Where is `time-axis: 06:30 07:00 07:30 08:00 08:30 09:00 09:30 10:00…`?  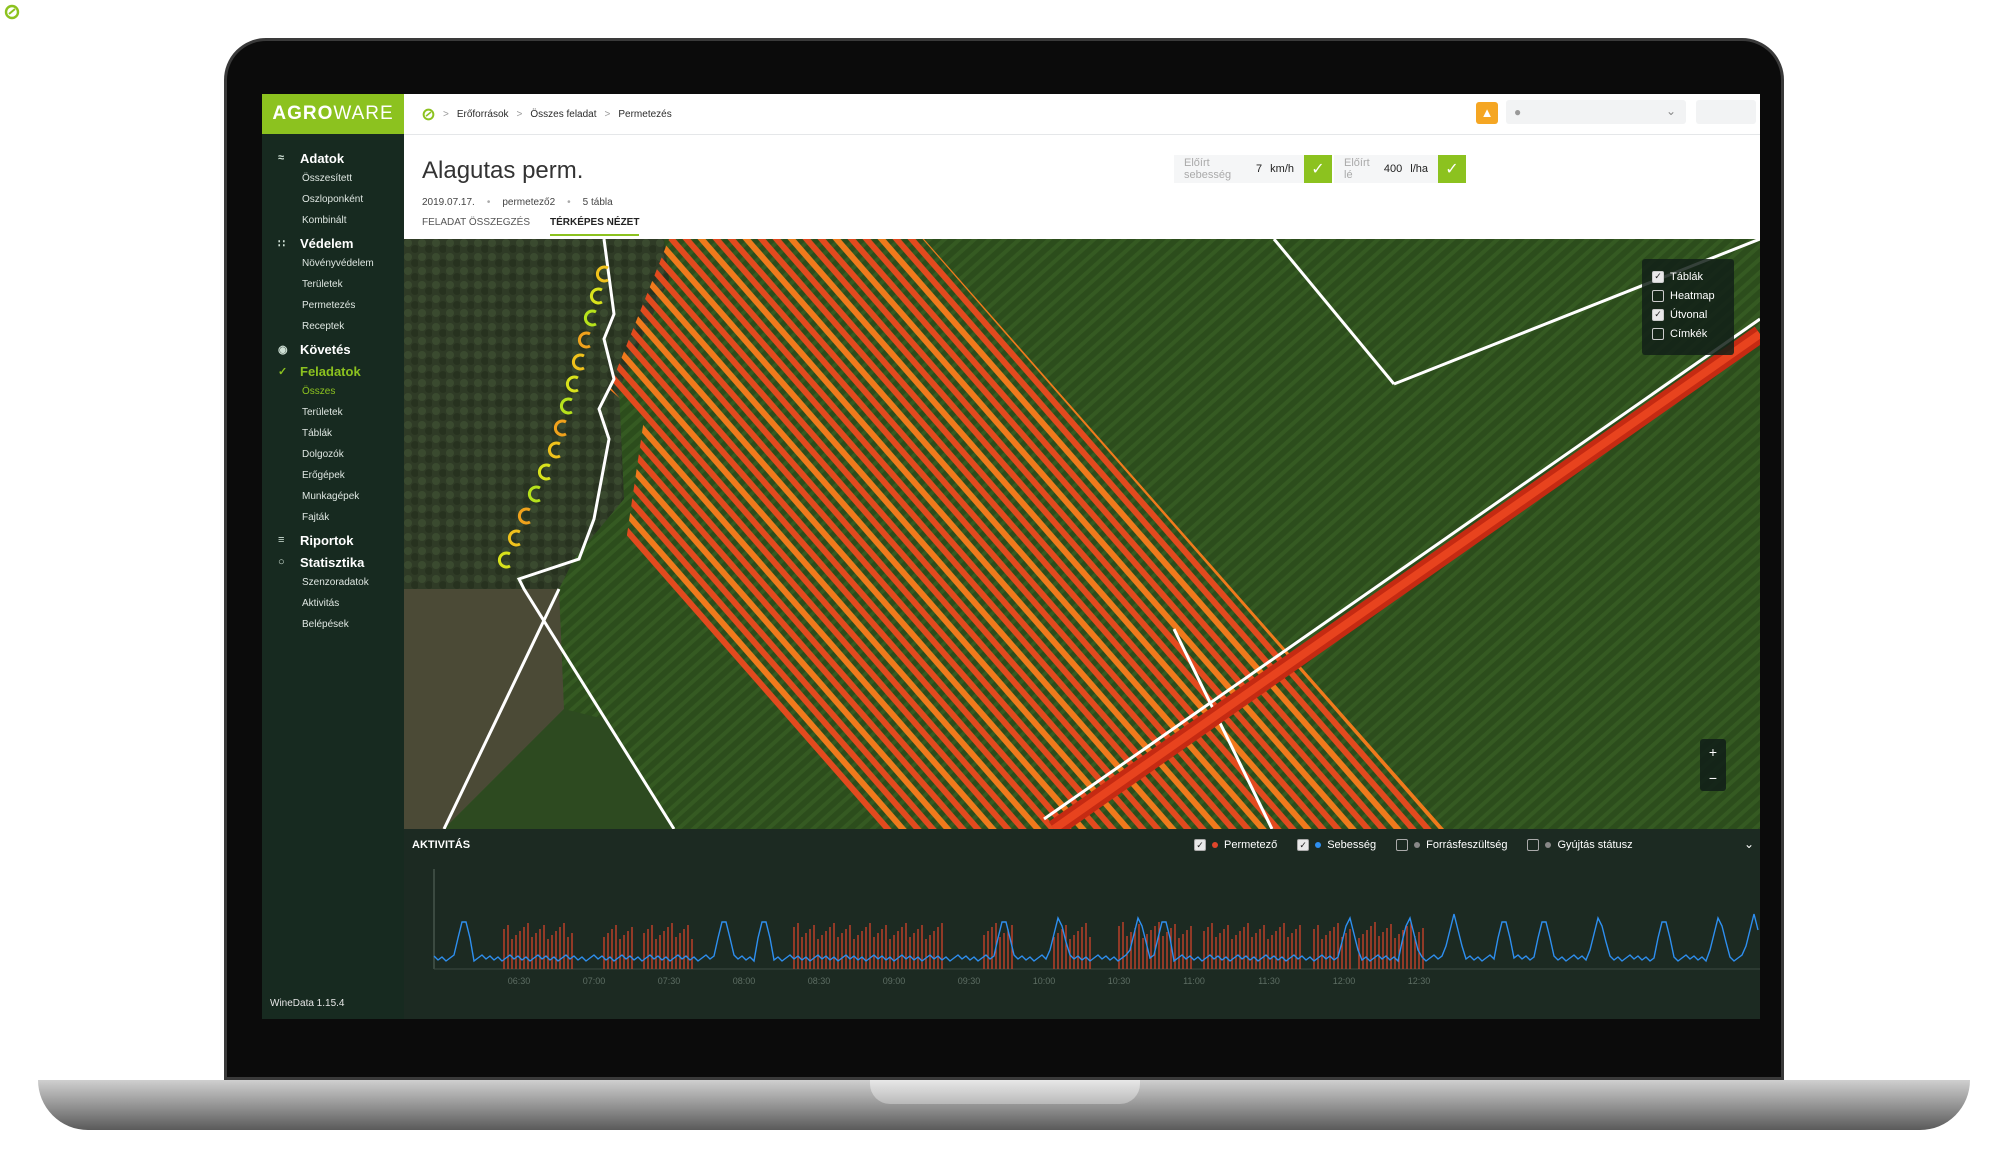
time-axis: 06:30 07:00 07:30 08:00 08:30 09:00 09:30 10:00… is located at coordinates (969, 981).